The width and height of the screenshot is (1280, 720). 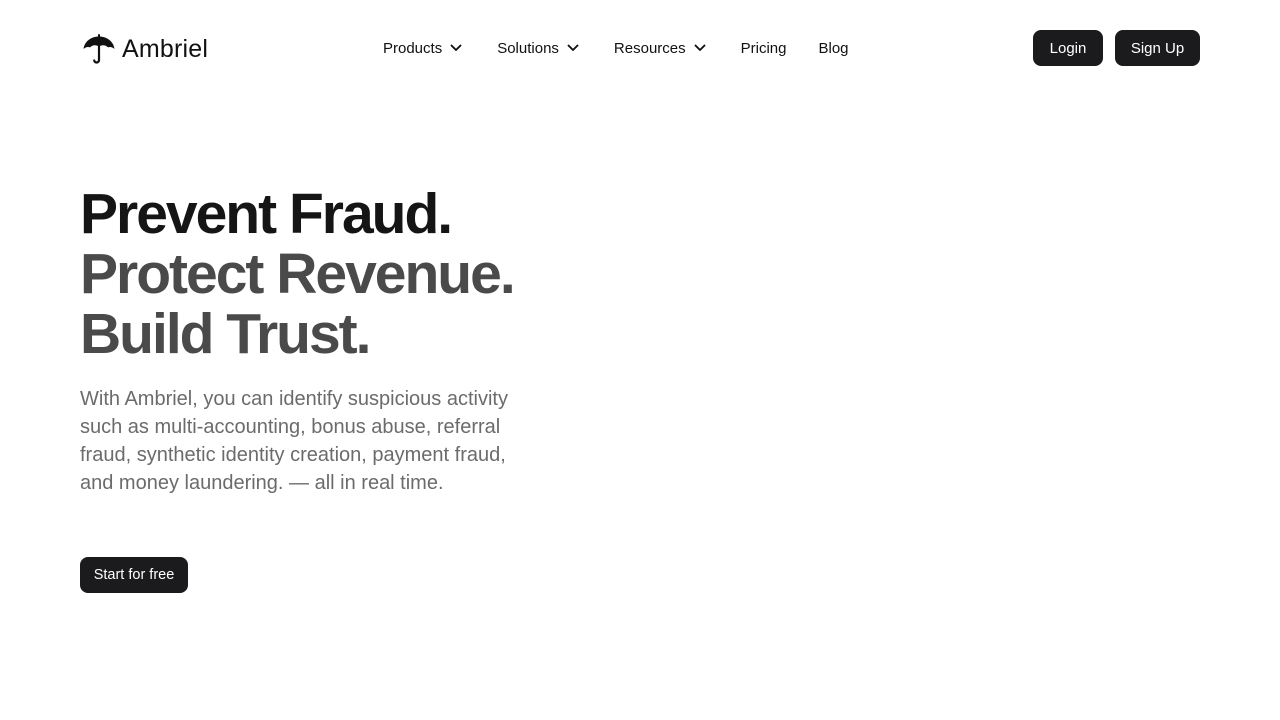 What do you see at coordinates (226, 334) in the screenshot?
I see `headline-line: Build Trust.` at bounding box center [226, 334].